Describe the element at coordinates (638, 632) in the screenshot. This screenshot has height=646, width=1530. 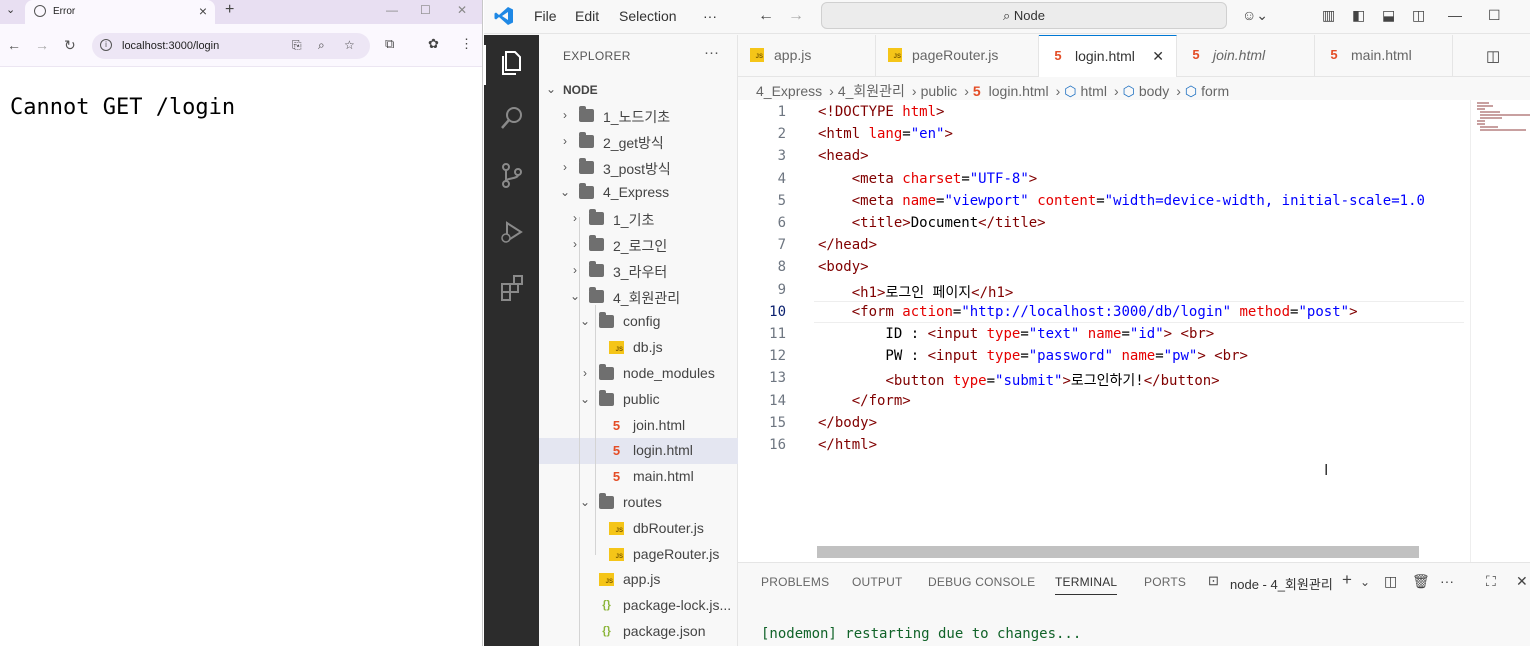
I see `tree-item: {} package.json` at that location.